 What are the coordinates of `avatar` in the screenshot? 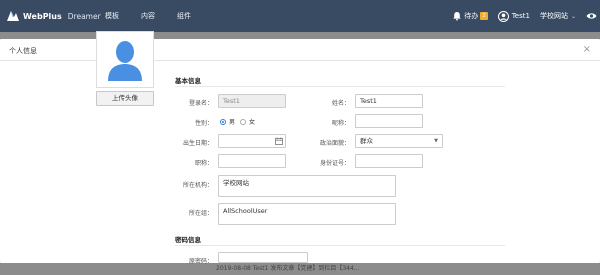 It's located at (125, 59).